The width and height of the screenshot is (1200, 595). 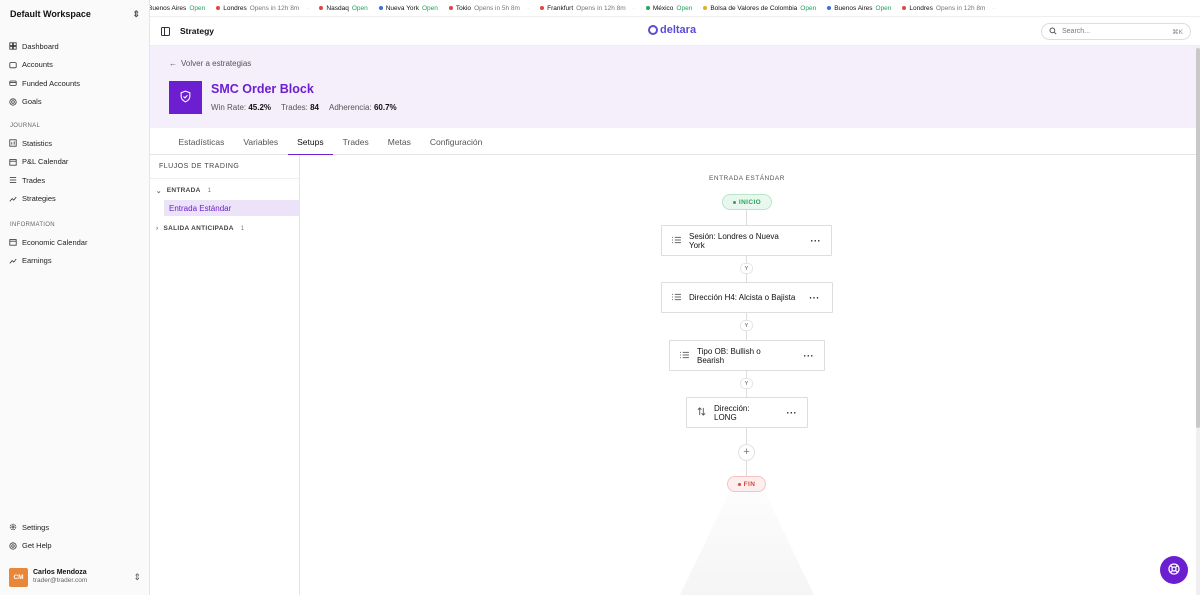 What do you see at coordinates (75, 143) in the screenshot?
I see `sidebar-item-statistics: Statistics` at bounding box center [75, 143].